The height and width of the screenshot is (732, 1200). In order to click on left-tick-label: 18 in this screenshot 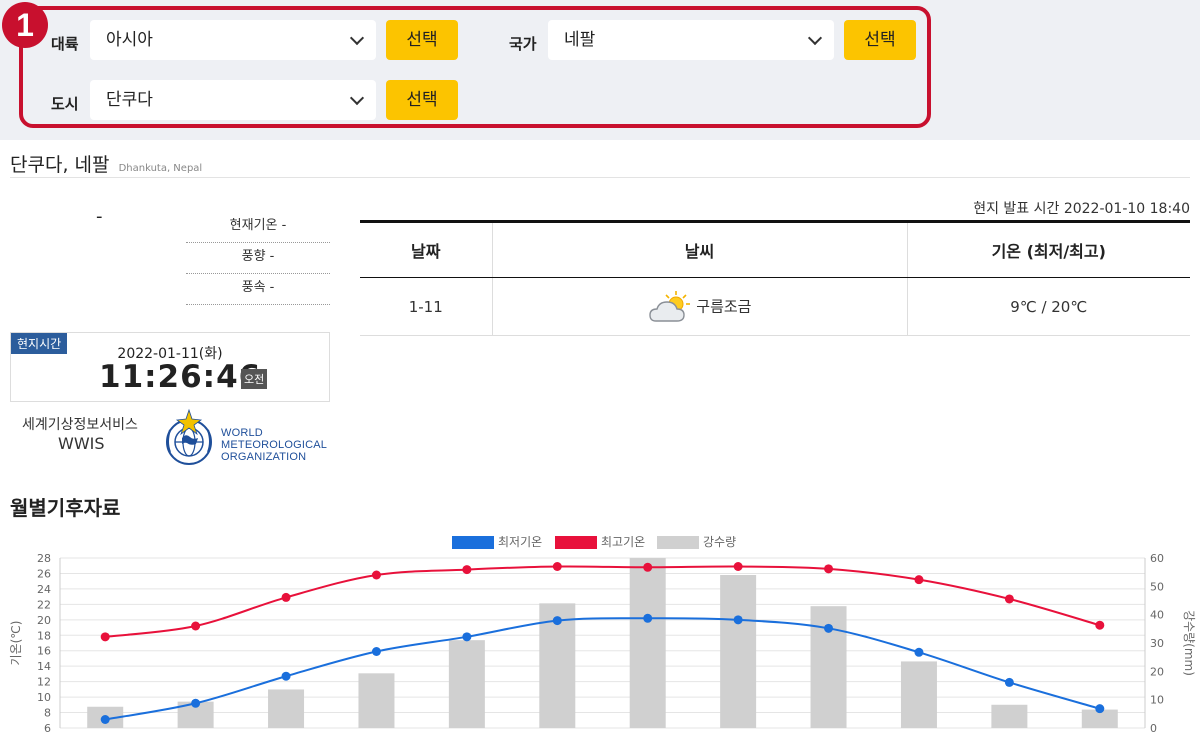, I will do `click(44, 635)`.